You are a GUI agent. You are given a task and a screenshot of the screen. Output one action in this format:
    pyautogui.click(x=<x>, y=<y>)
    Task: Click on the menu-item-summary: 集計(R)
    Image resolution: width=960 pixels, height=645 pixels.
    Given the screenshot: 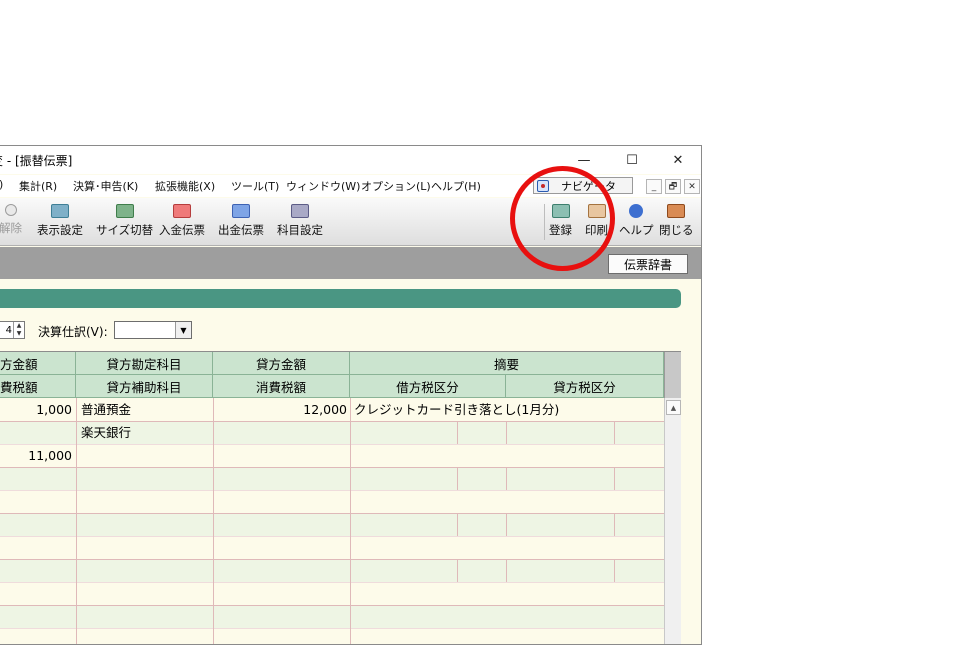 What is the action you would take?
    pyautogui.click(x=38, y=186)
    